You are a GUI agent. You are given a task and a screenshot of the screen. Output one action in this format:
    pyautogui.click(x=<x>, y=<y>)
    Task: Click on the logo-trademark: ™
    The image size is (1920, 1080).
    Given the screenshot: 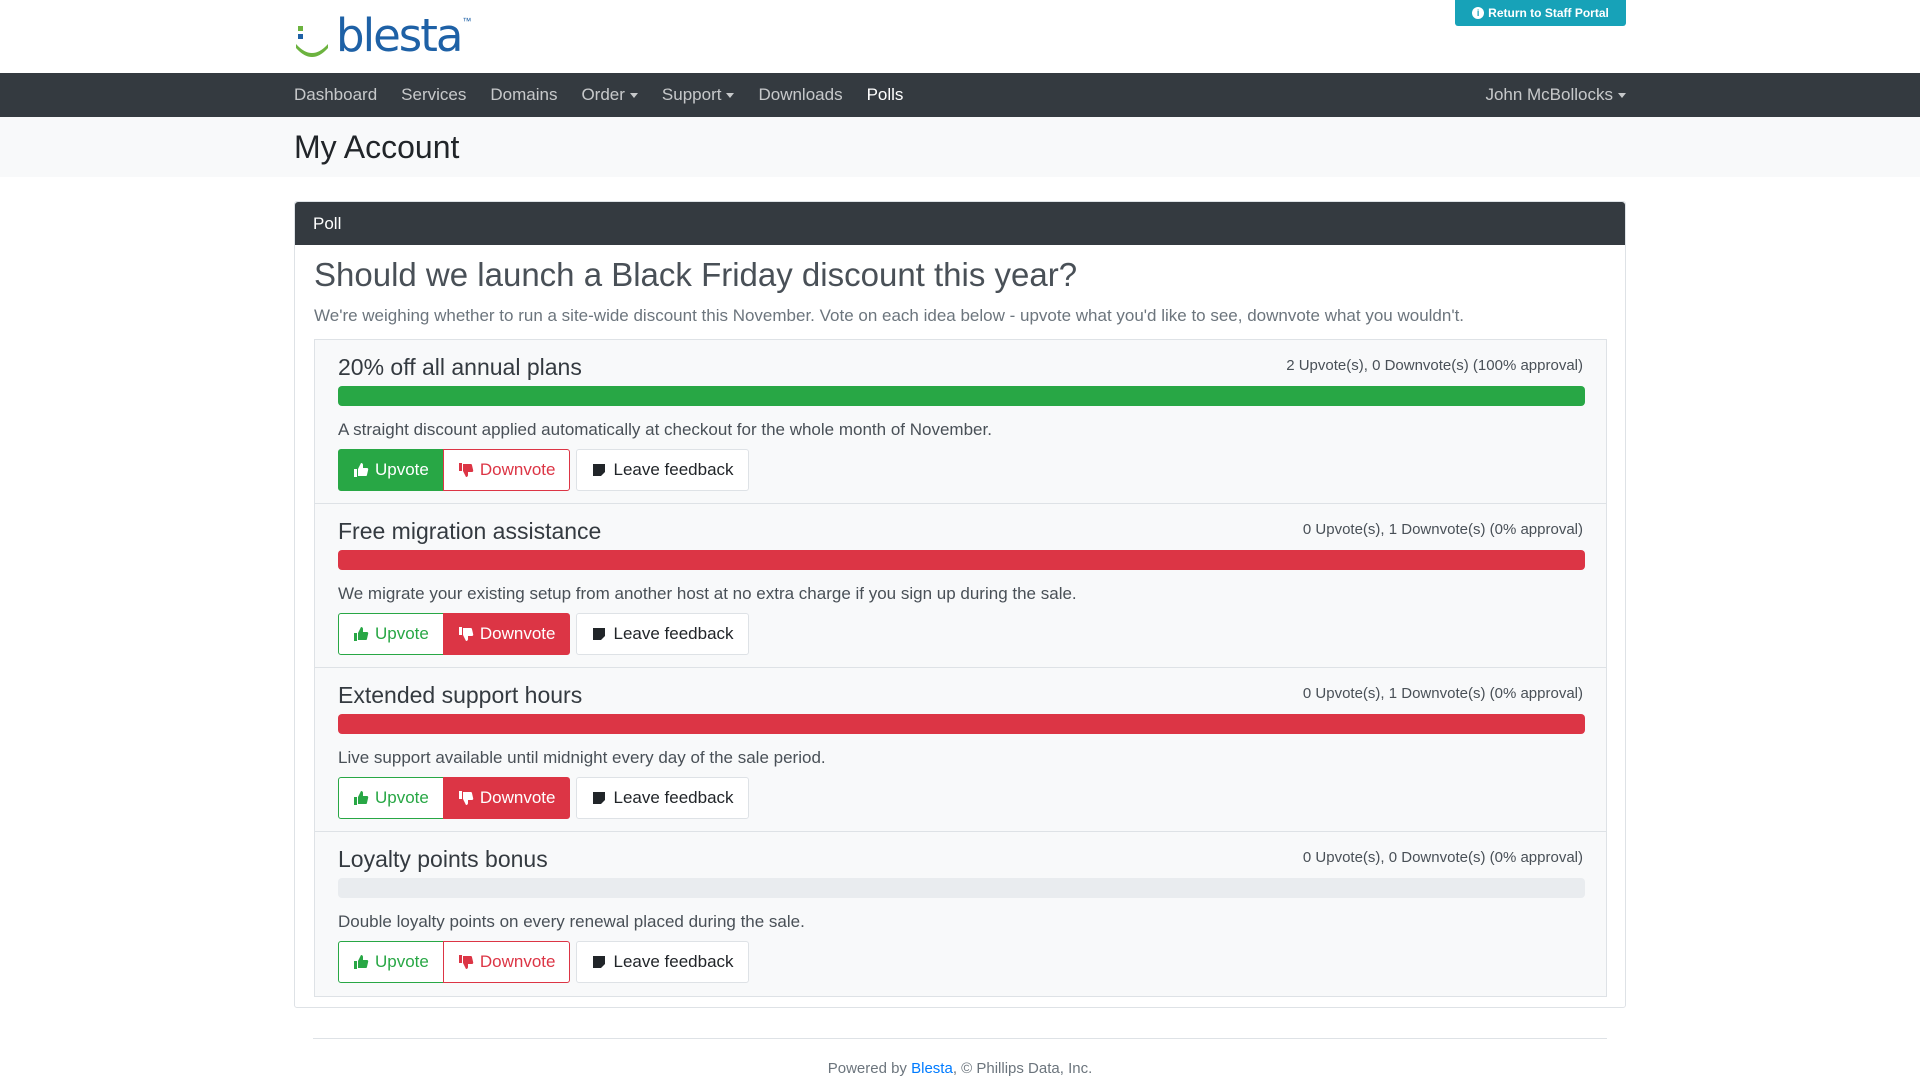 What is the action you would take?
    pyautogui.click(x=467, y=21)
    